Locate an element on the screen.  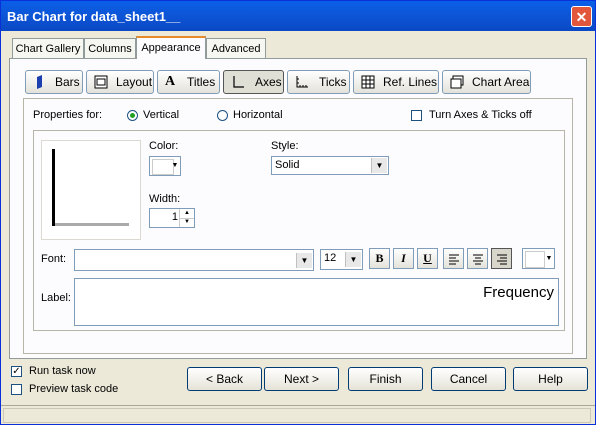
ref-lines-icon is located at coordinates (368, 82).